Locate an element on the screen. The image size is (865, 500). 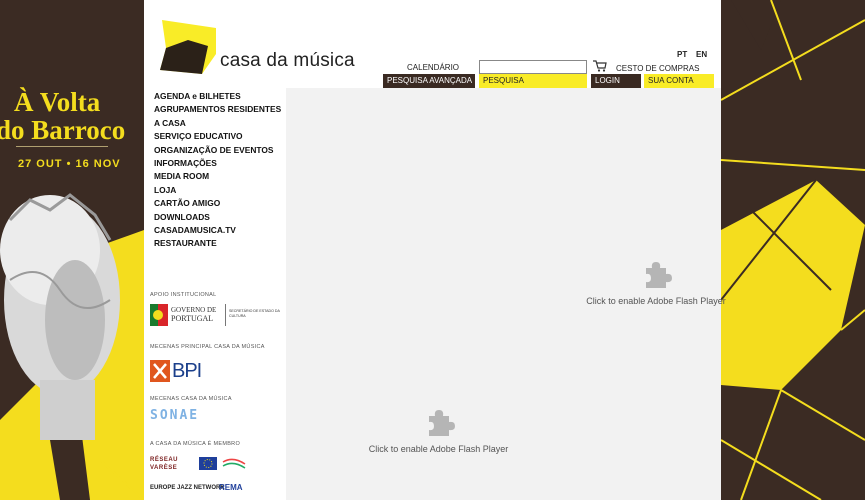
nav-item-casadamusica-tv: CASADAMUSICA.TV is located at coordinates (217, 230).